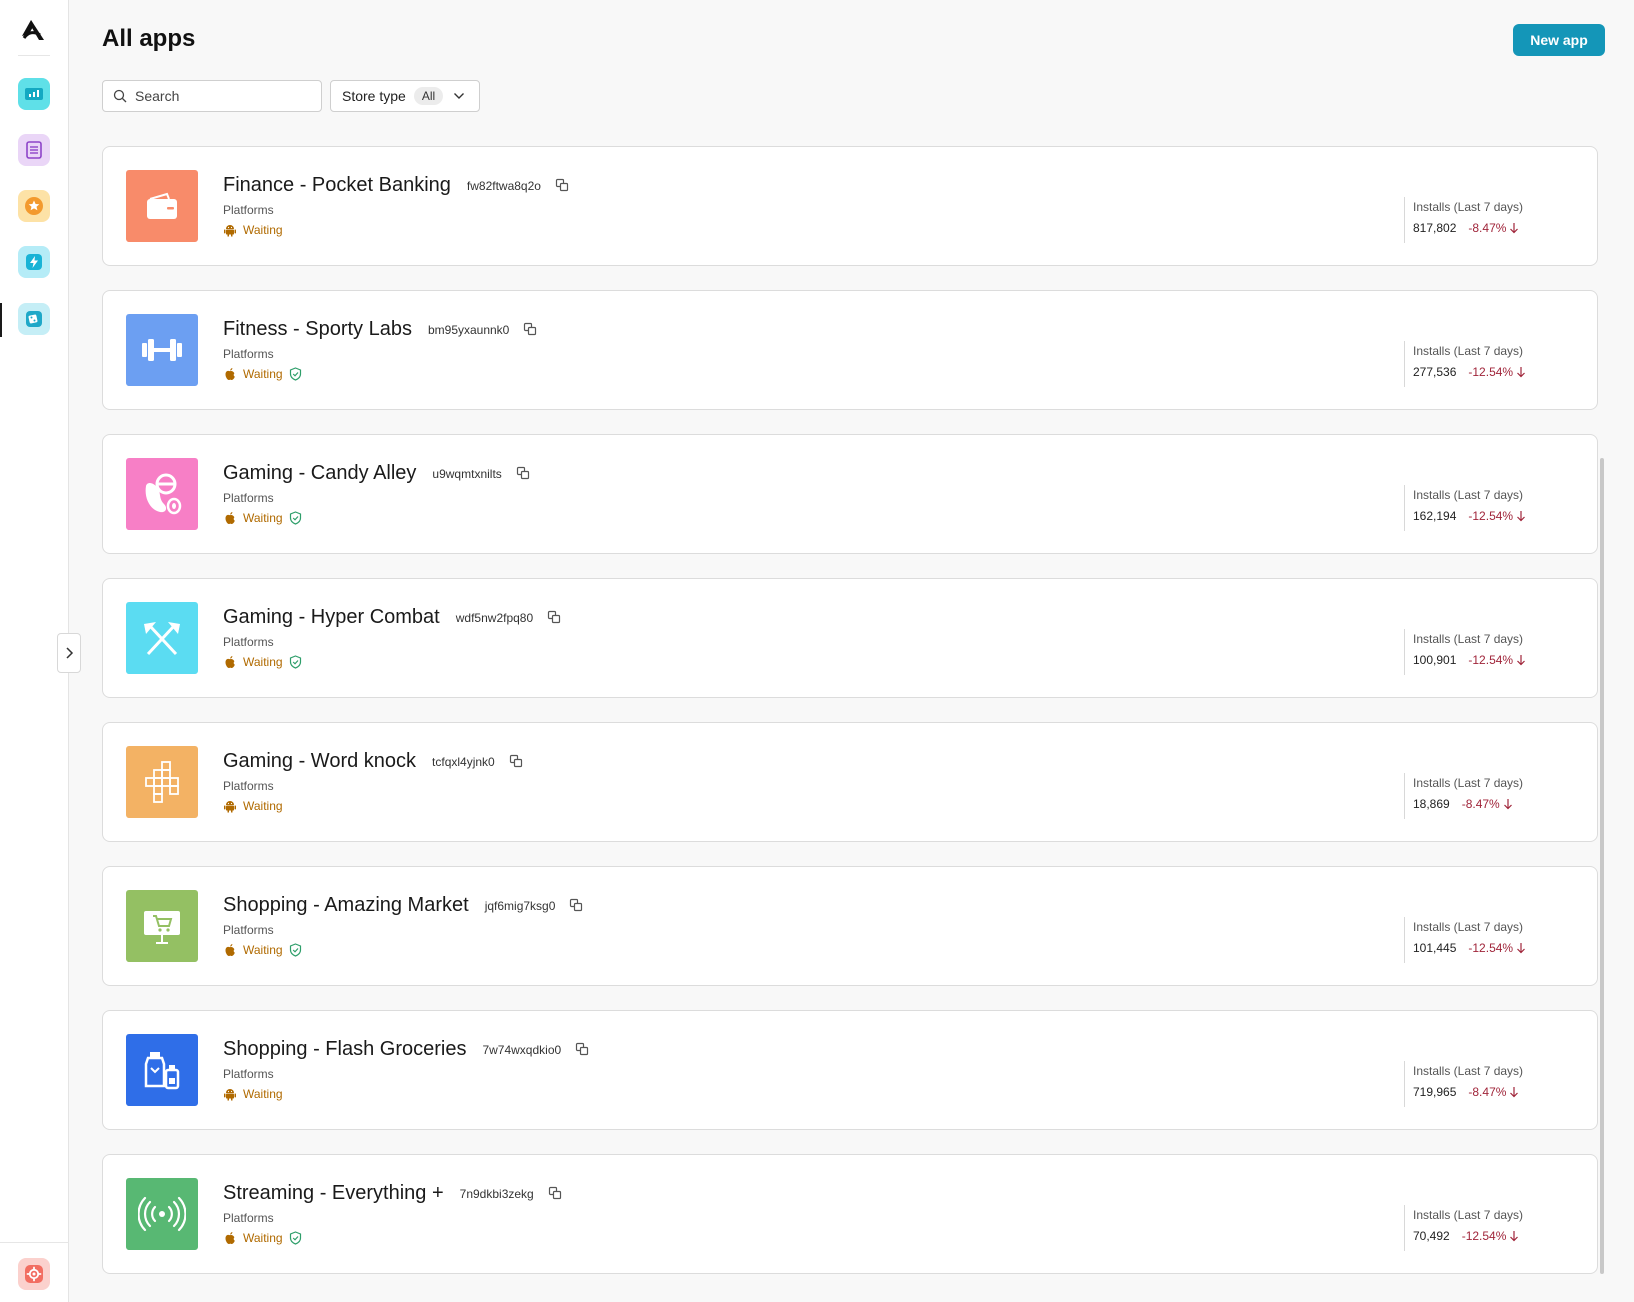  Describe the element at coordinates (34, 319) in the screenshot. I see `nav-apps` at that location.